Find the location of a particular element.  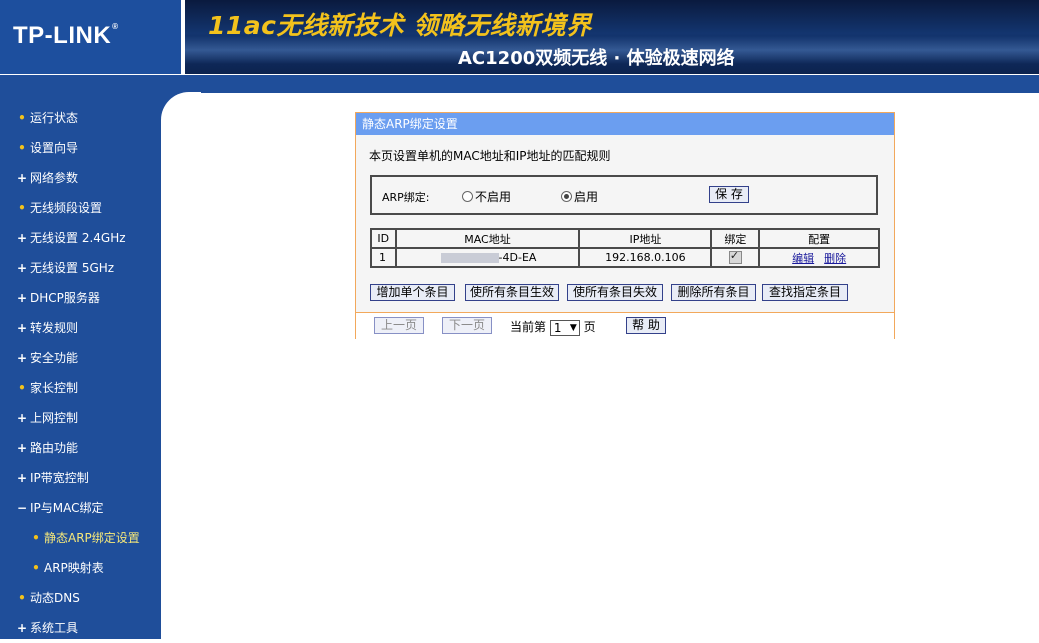

panel-title: 静态ARP绑定设置 is located at coordinates (625, 124).